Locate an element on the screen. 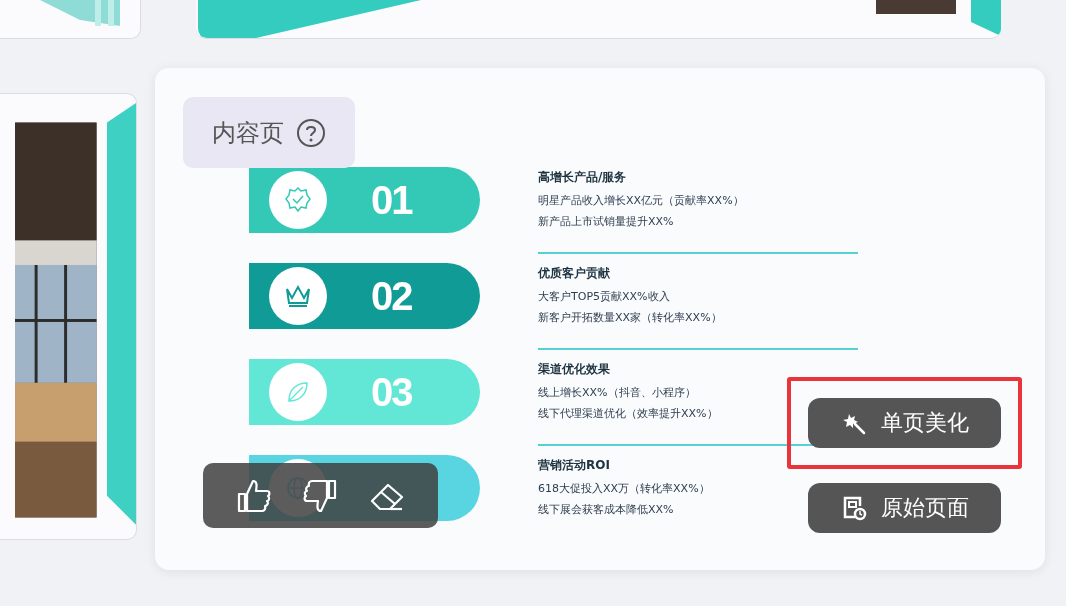  section-text: 618大促投入XX万（转化率XX%） is located at coordinates (624, 488).